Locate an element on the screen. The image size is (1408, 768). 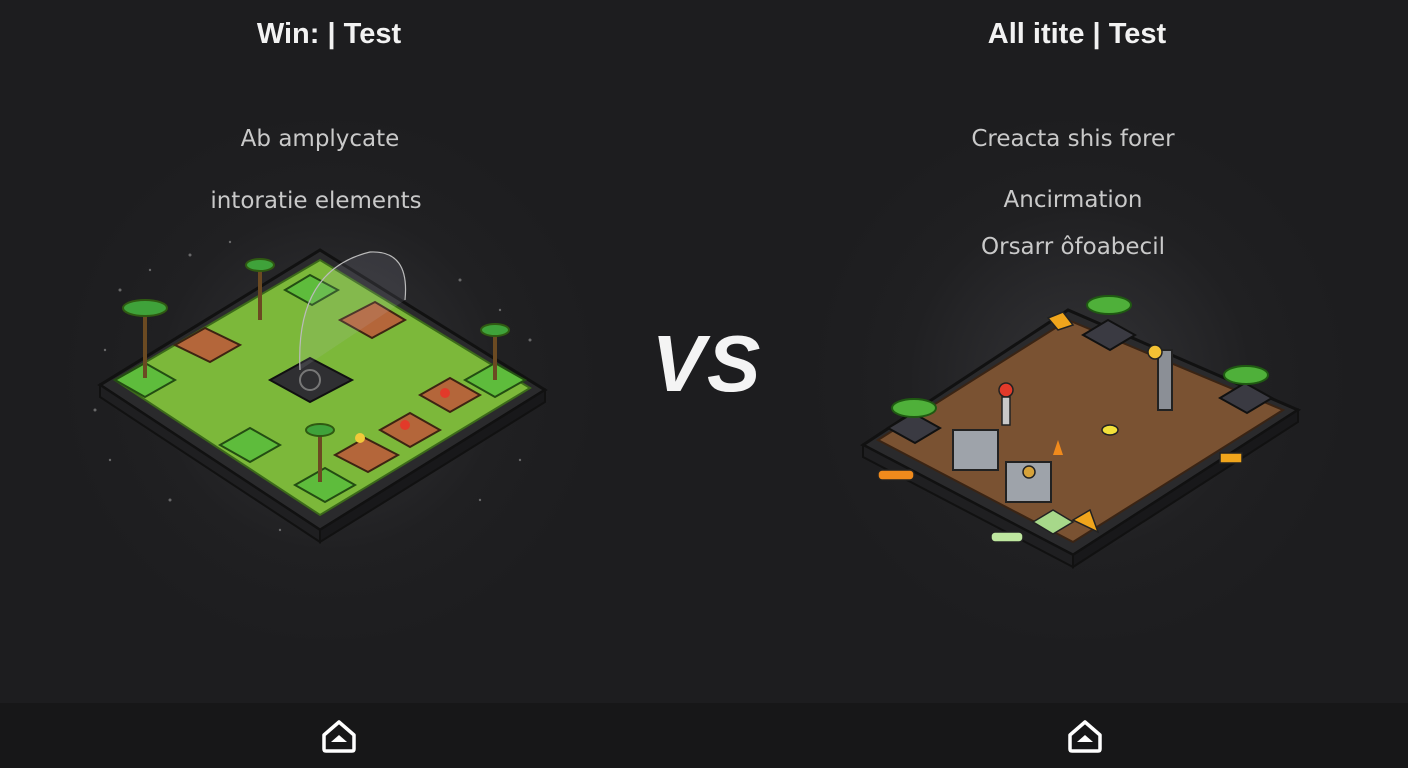
right-panel-line-3: Orsarr ôfoabecil is located at coordinates (1073, 247).